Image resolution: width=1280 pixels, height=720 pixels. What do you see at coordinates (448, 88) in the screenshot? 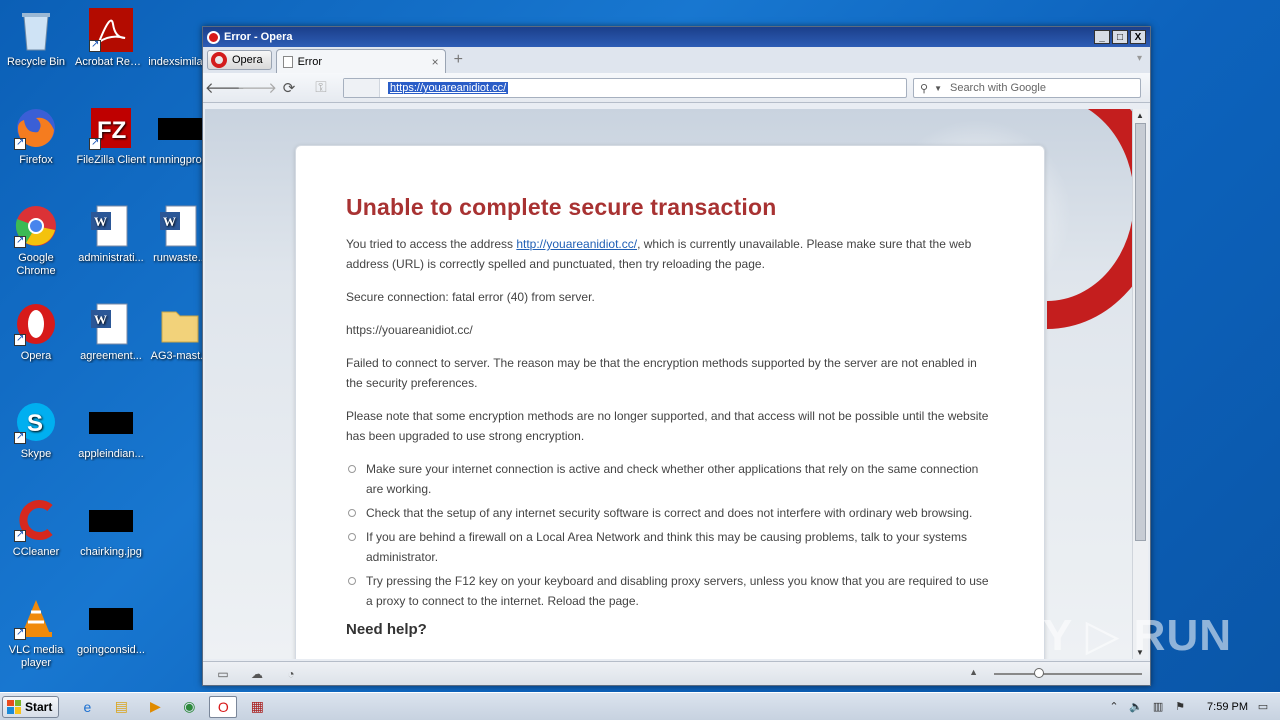
I see `address-input: https://youareanidiot.cc/` at bounding box center [448, 88].